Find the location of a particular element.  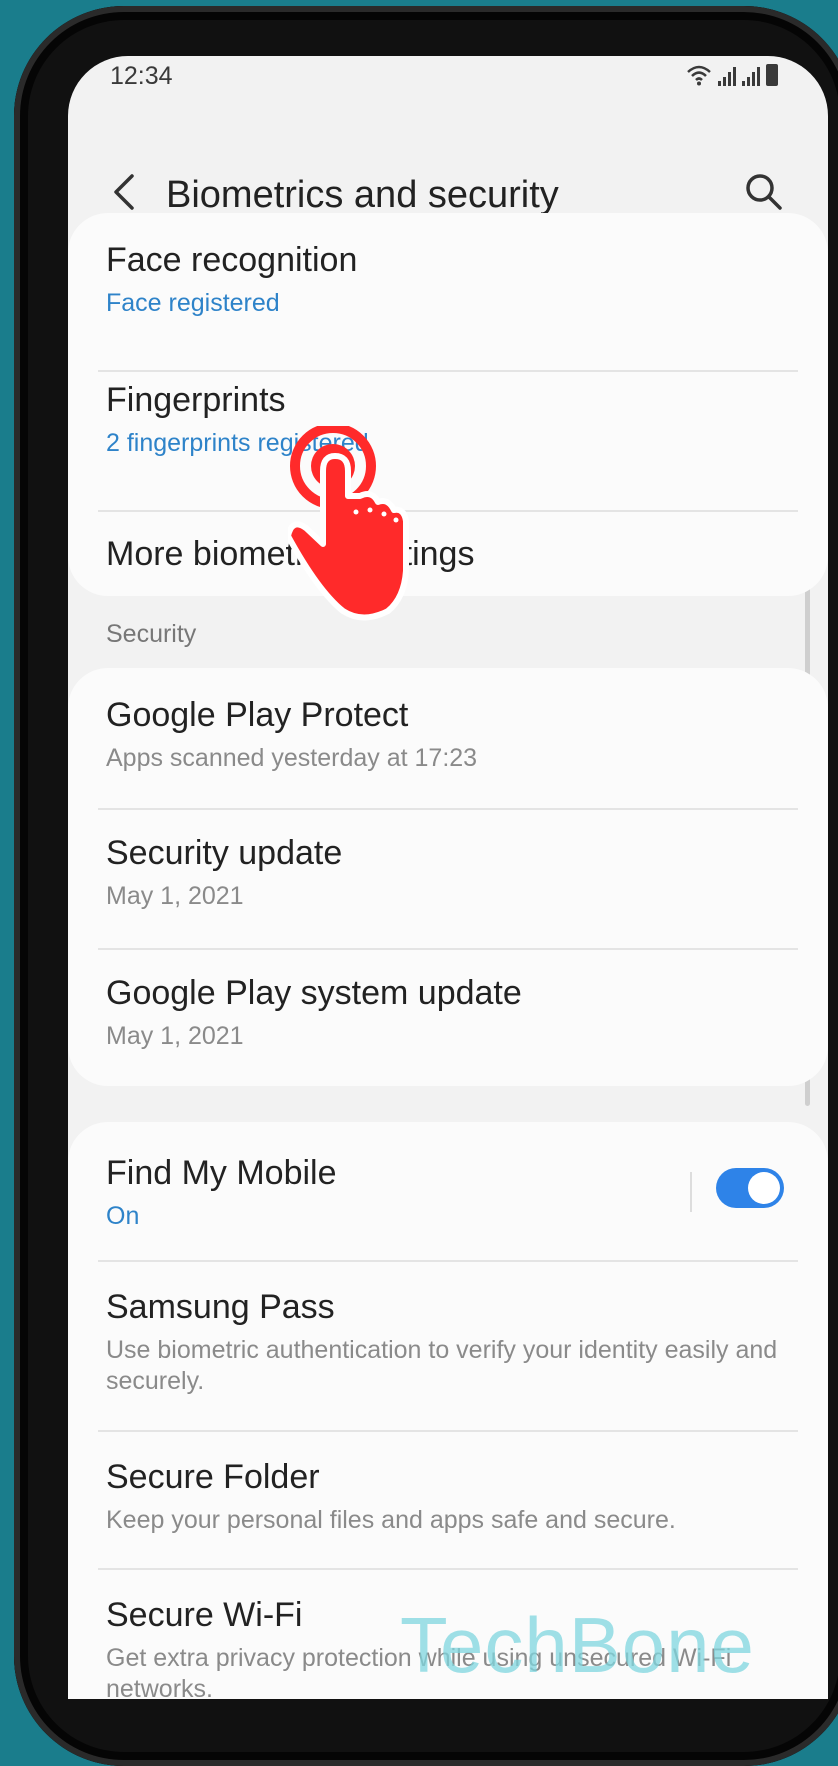

item-title: Security update is located at coordinates (224, 853).